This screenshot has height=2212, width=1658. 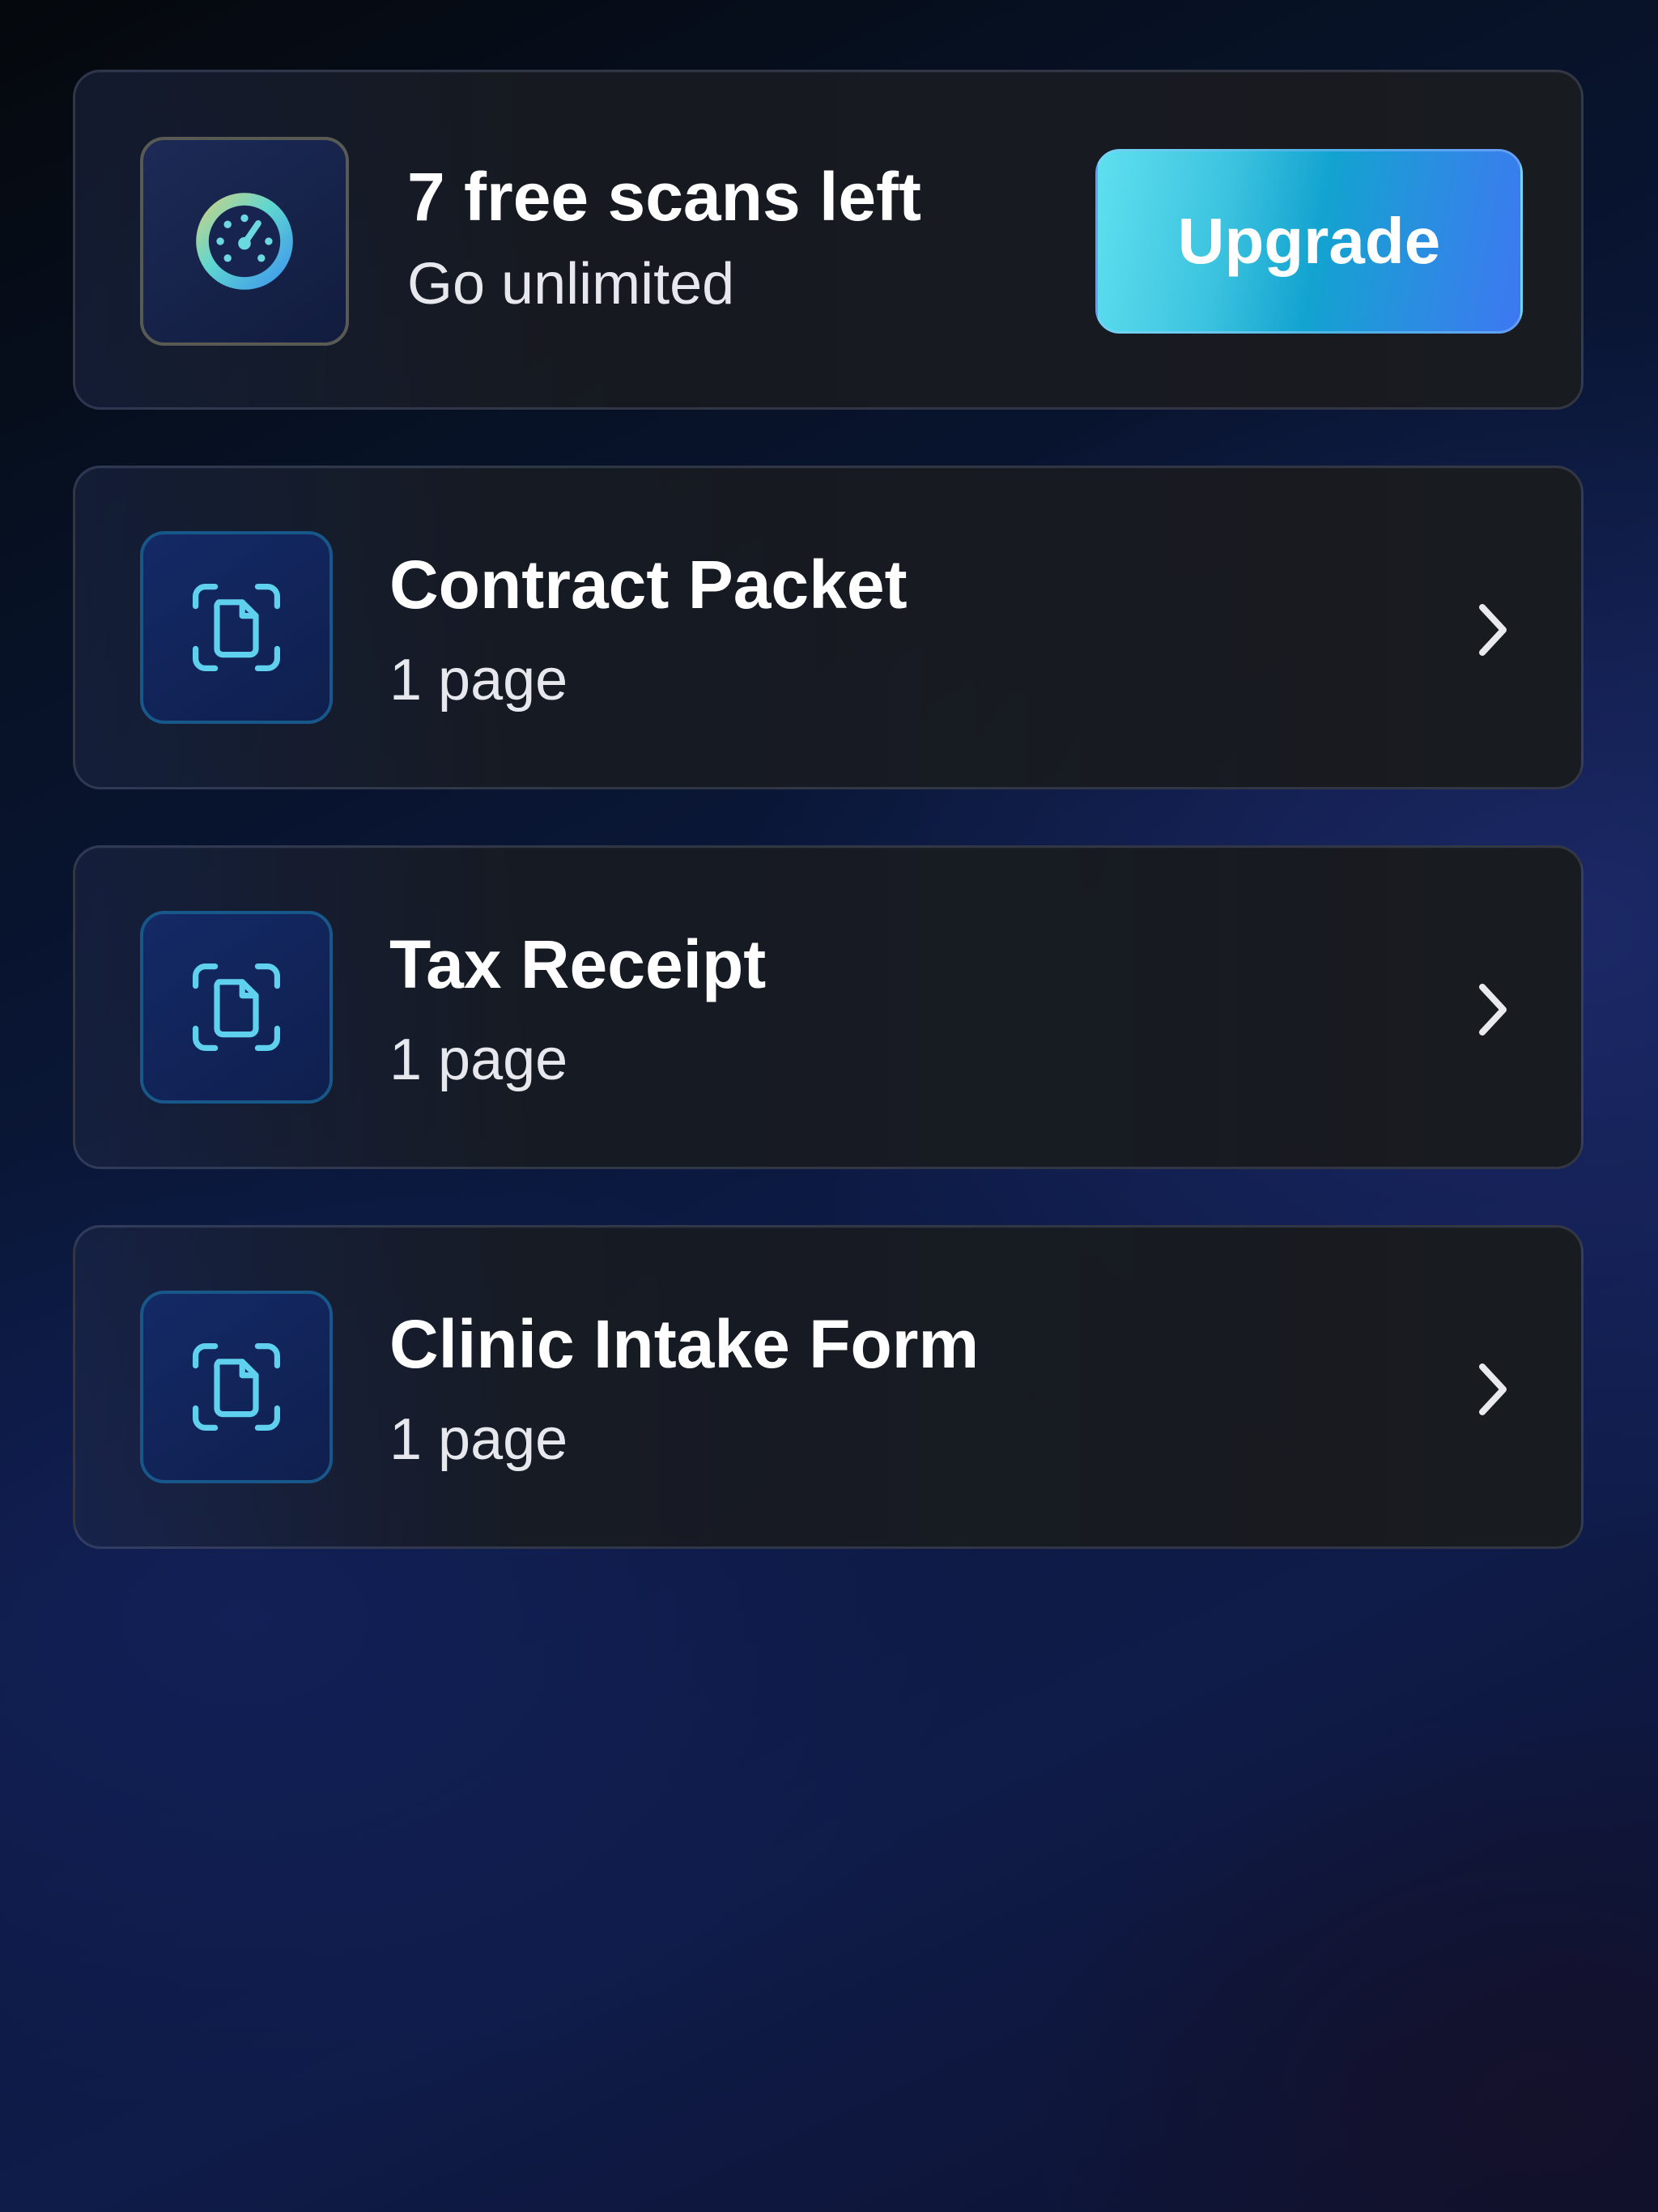 I want to click on free-scans-promo-card: 7 free scans left Go unlimited Upgrade, so click(x=828, y=240).